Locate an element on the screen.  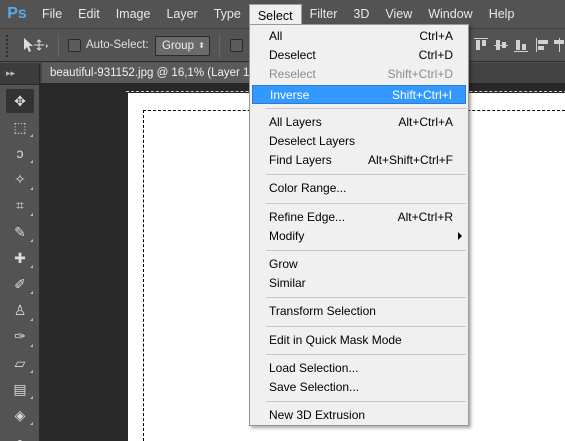
menu-file: File is located at coordinates (52, 14).